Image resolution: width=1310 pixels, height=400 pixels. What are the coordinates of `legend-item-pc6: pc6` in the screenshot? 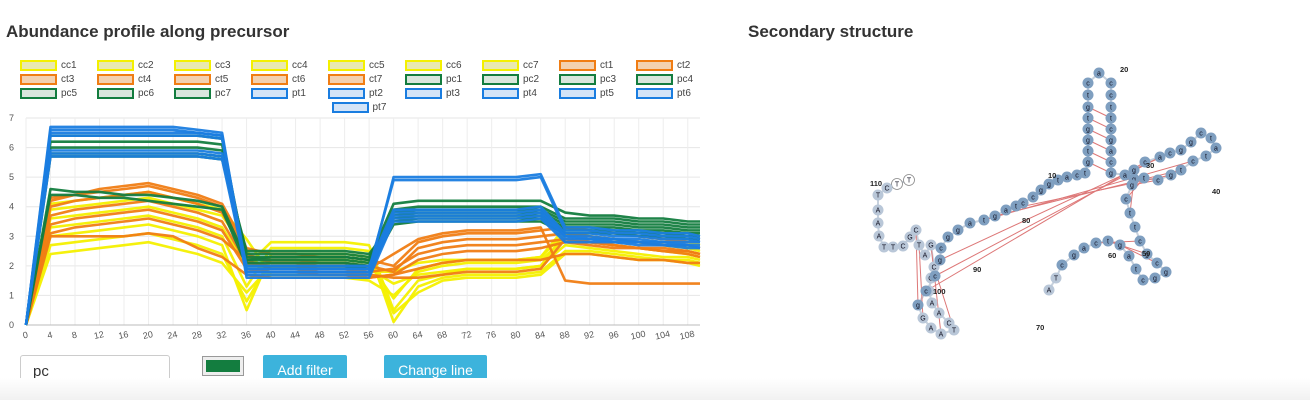 It's located at (135, 93).